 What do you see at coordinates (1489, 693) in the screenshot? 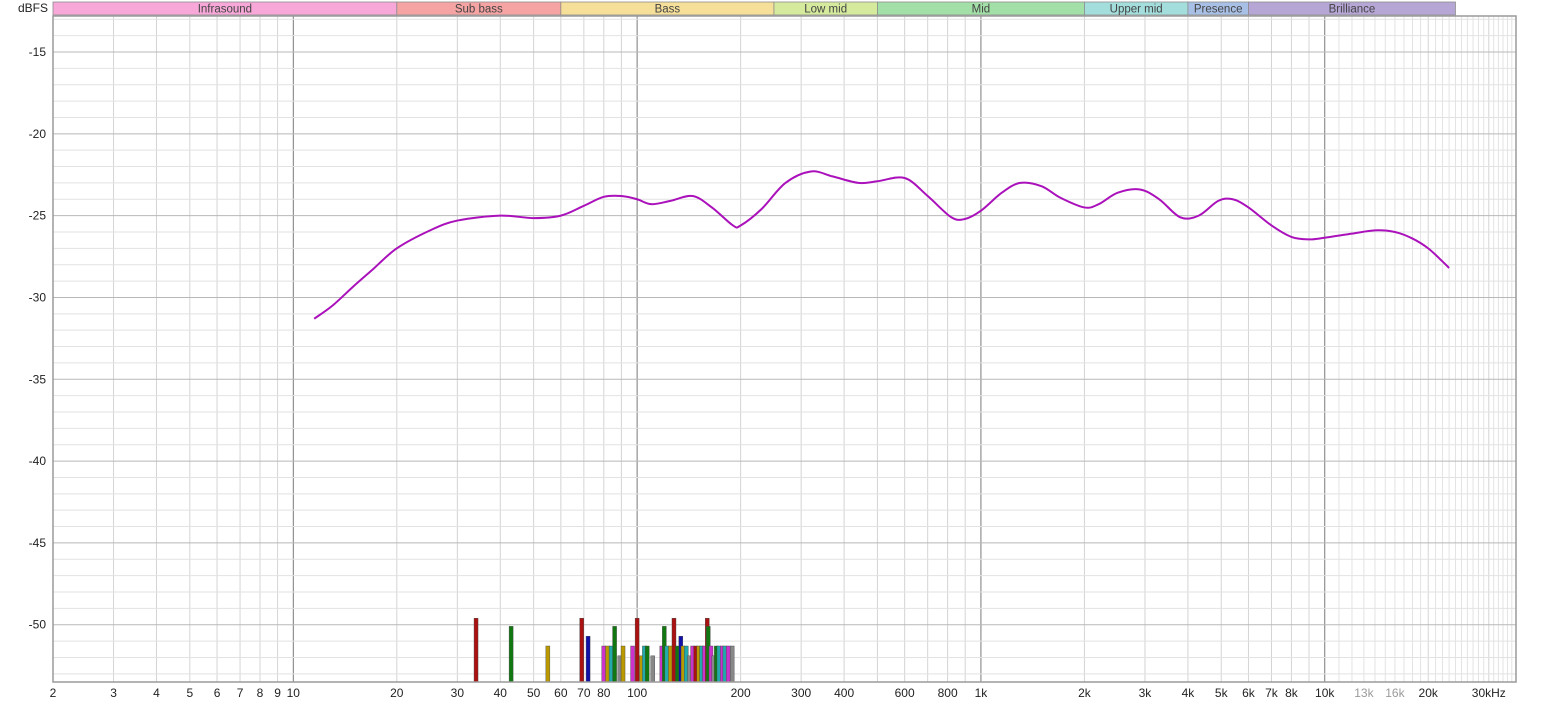
I see `x-tick-label: 30kHz` at bounding box center [1489, 693].